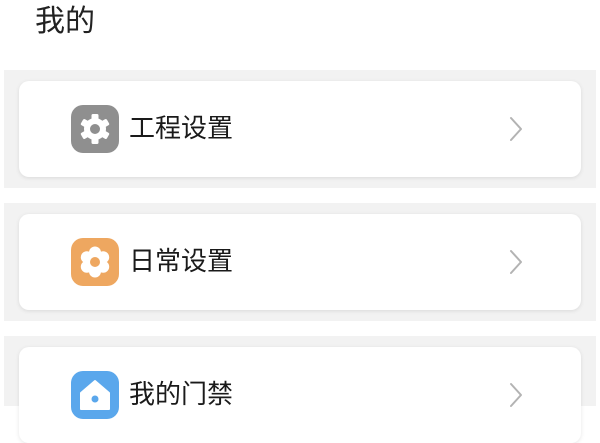  What do you see at coordinates (95, 262) in the screenshot?
I see `flower-settings-icon` at bounding box center [95, 262].